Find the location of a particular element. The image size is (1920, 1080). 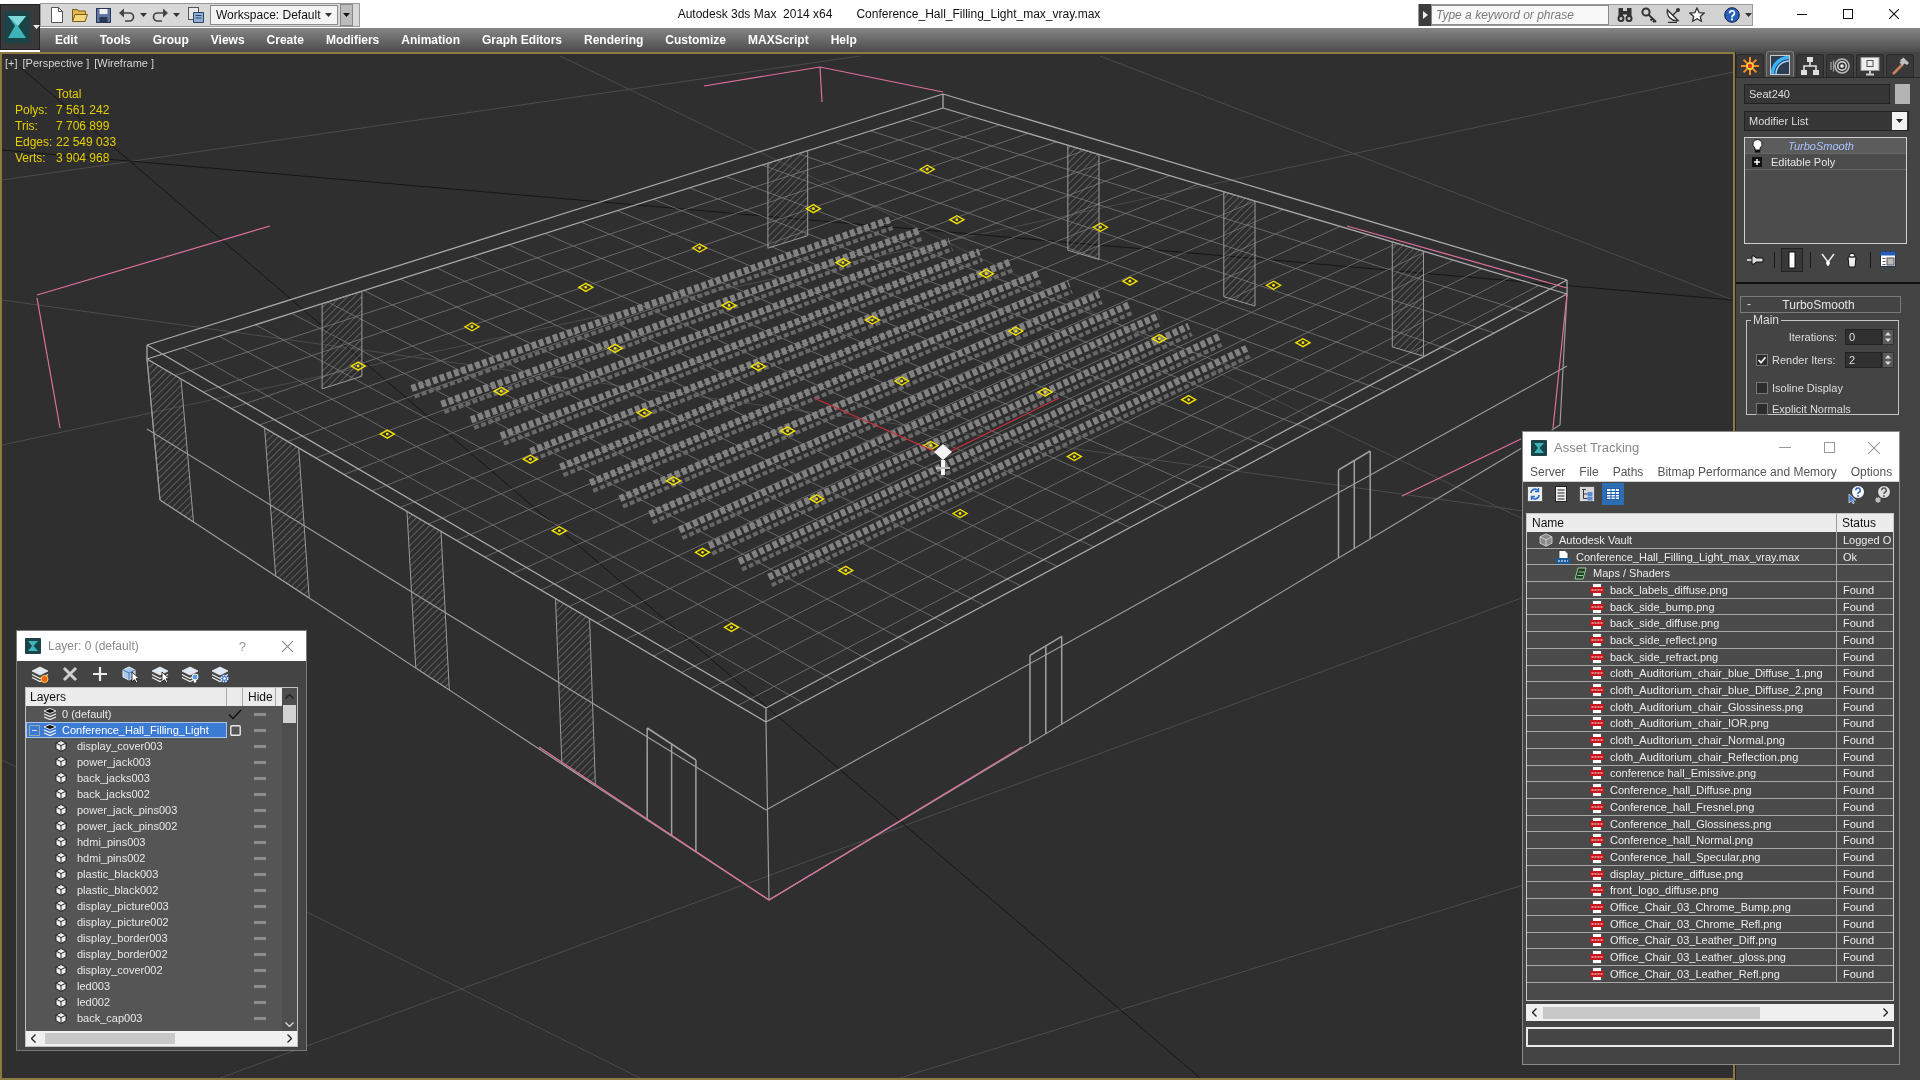

asset-name-cell: Office_Chair_03_Leather_gloss.png is located at coordinates (1682, 957).